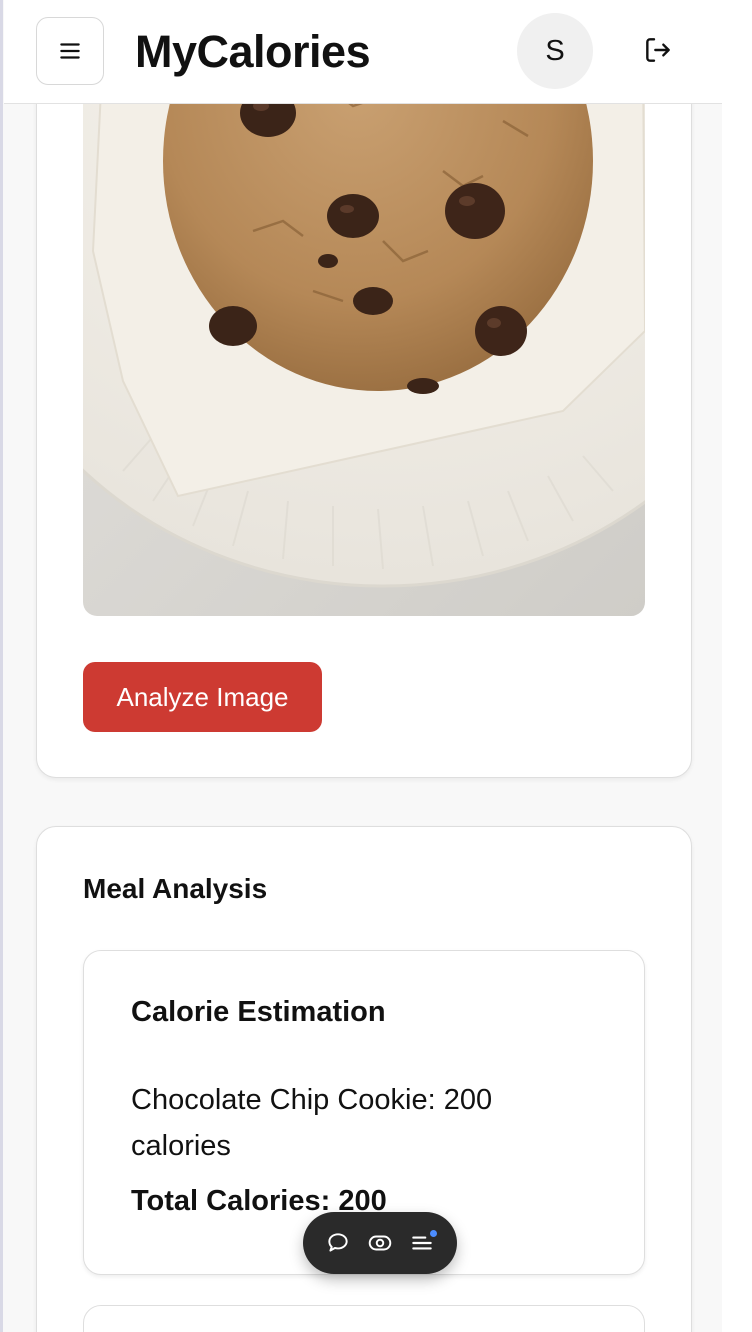 The image size is (752, 1332). Describe the element at coordinates (433, 1233) in the screenshot. I see `notification-dot` at that location.